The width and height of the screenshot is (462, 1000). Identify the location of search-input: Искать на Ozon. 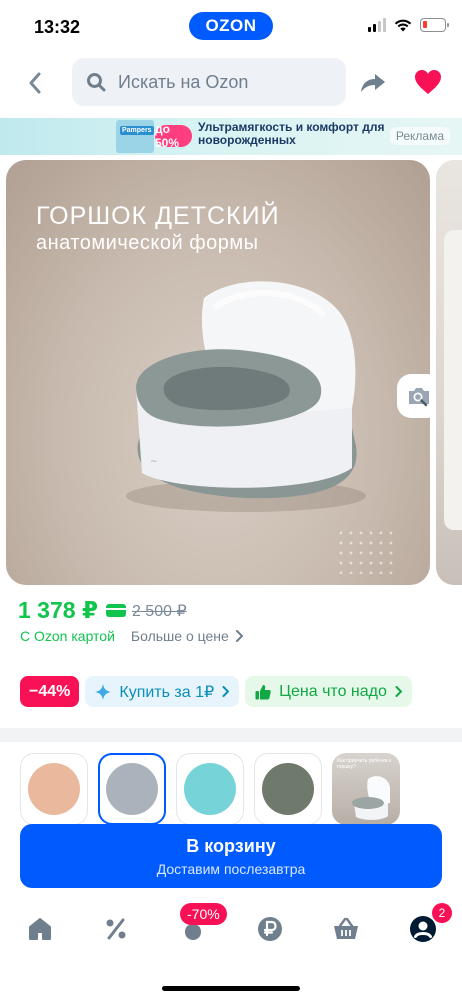
(209, 82).